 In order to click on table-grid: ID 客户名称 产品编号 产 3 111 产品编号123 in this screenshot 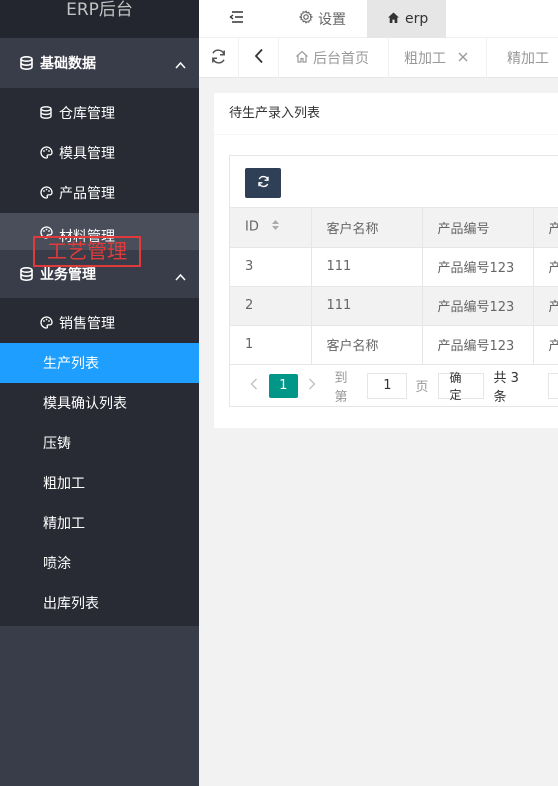, I will do `click(394, 286)`.